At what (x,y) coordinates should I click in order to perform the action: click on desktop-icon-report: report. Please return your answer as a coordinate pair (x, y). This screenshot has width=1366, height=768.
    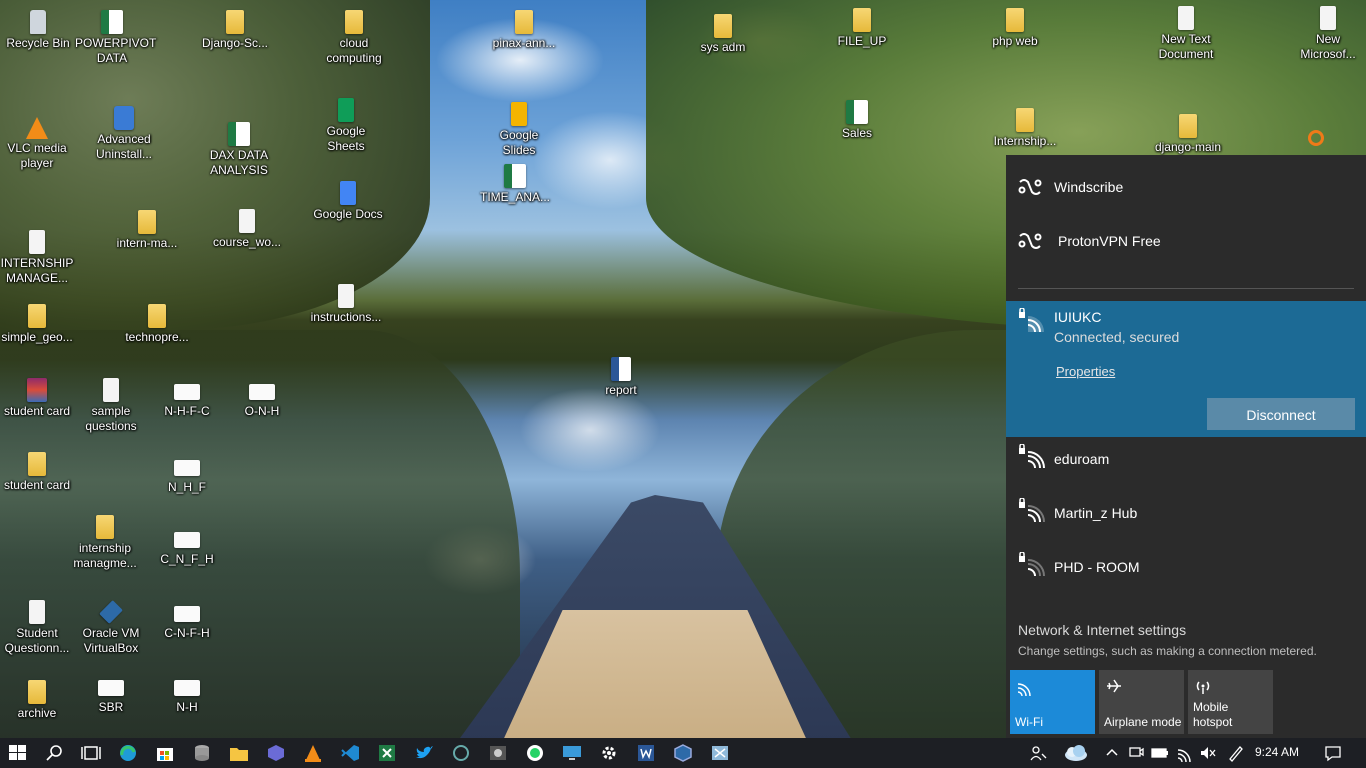
    Looking at the image, I should click on (621, 377).